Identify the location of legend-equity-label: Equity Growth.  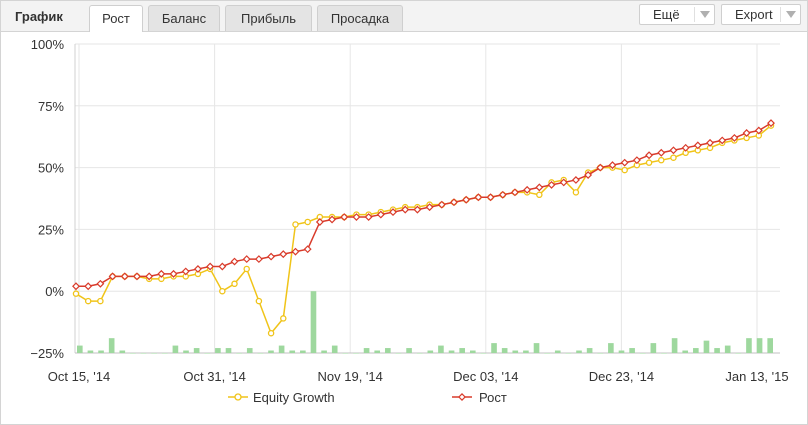
(294, 397).